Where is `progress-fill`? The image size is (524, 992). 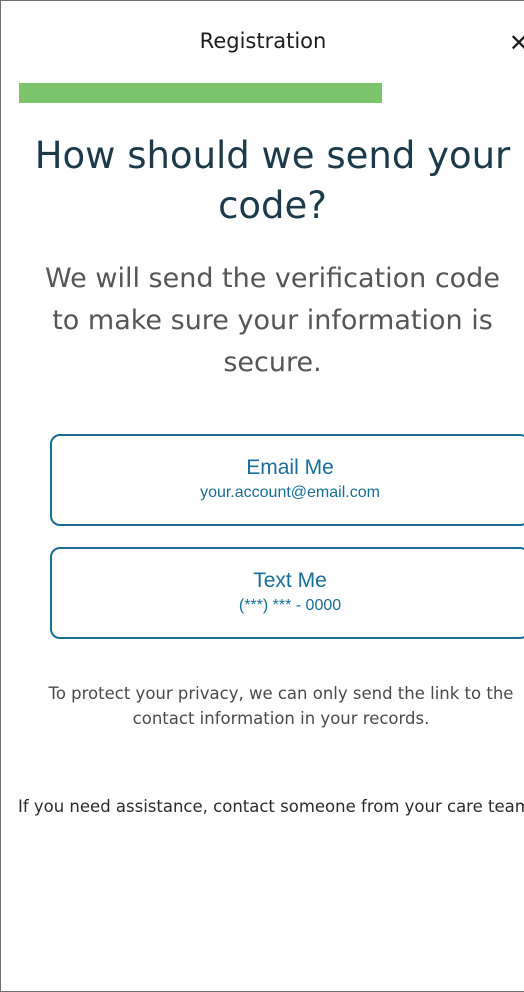
progress-fill is located at coordinates (200, 93).